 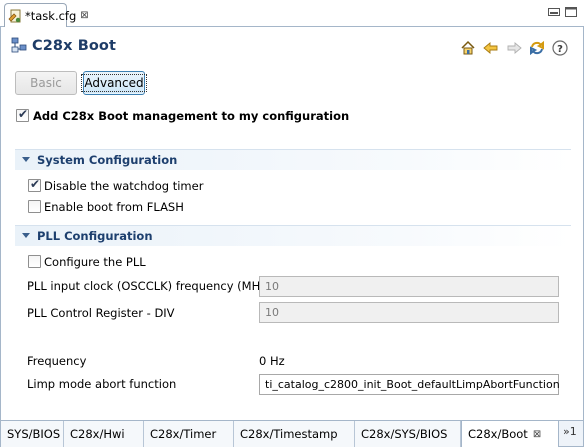 What do you see at coordinates (19, 45) in the screenshot?
I see `boot-module-icon` at bounding box center [19, 45].